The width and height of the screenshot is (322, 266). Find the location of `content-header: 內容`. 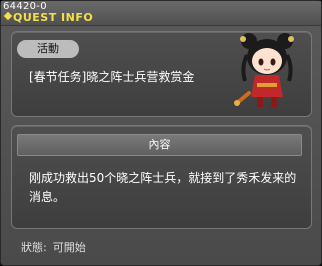

content-header: 內容 is located at coordinates (159, 145).